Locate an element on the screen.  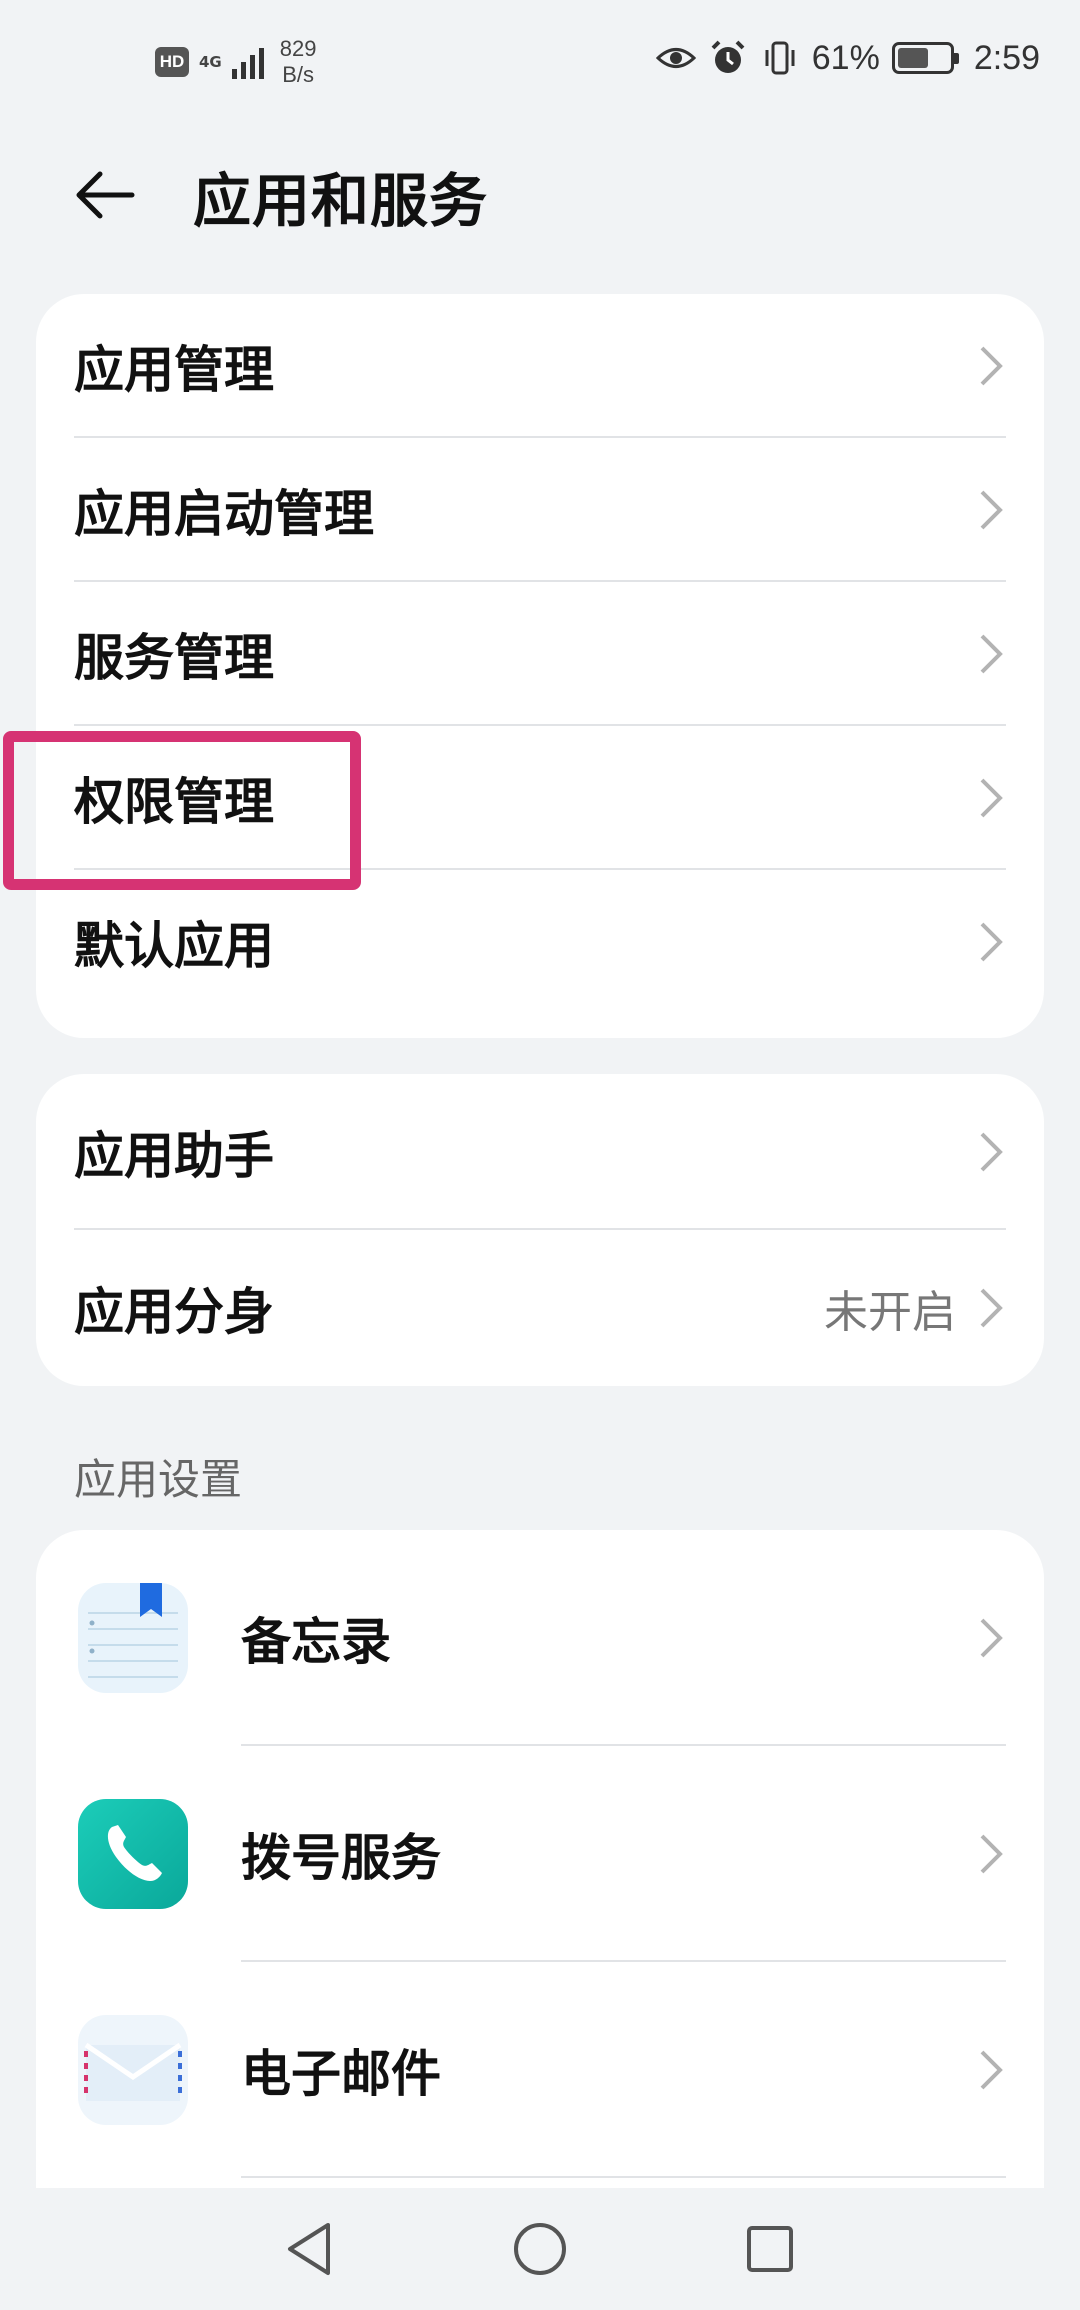
signal-icon is located at coordinates (247, 62).